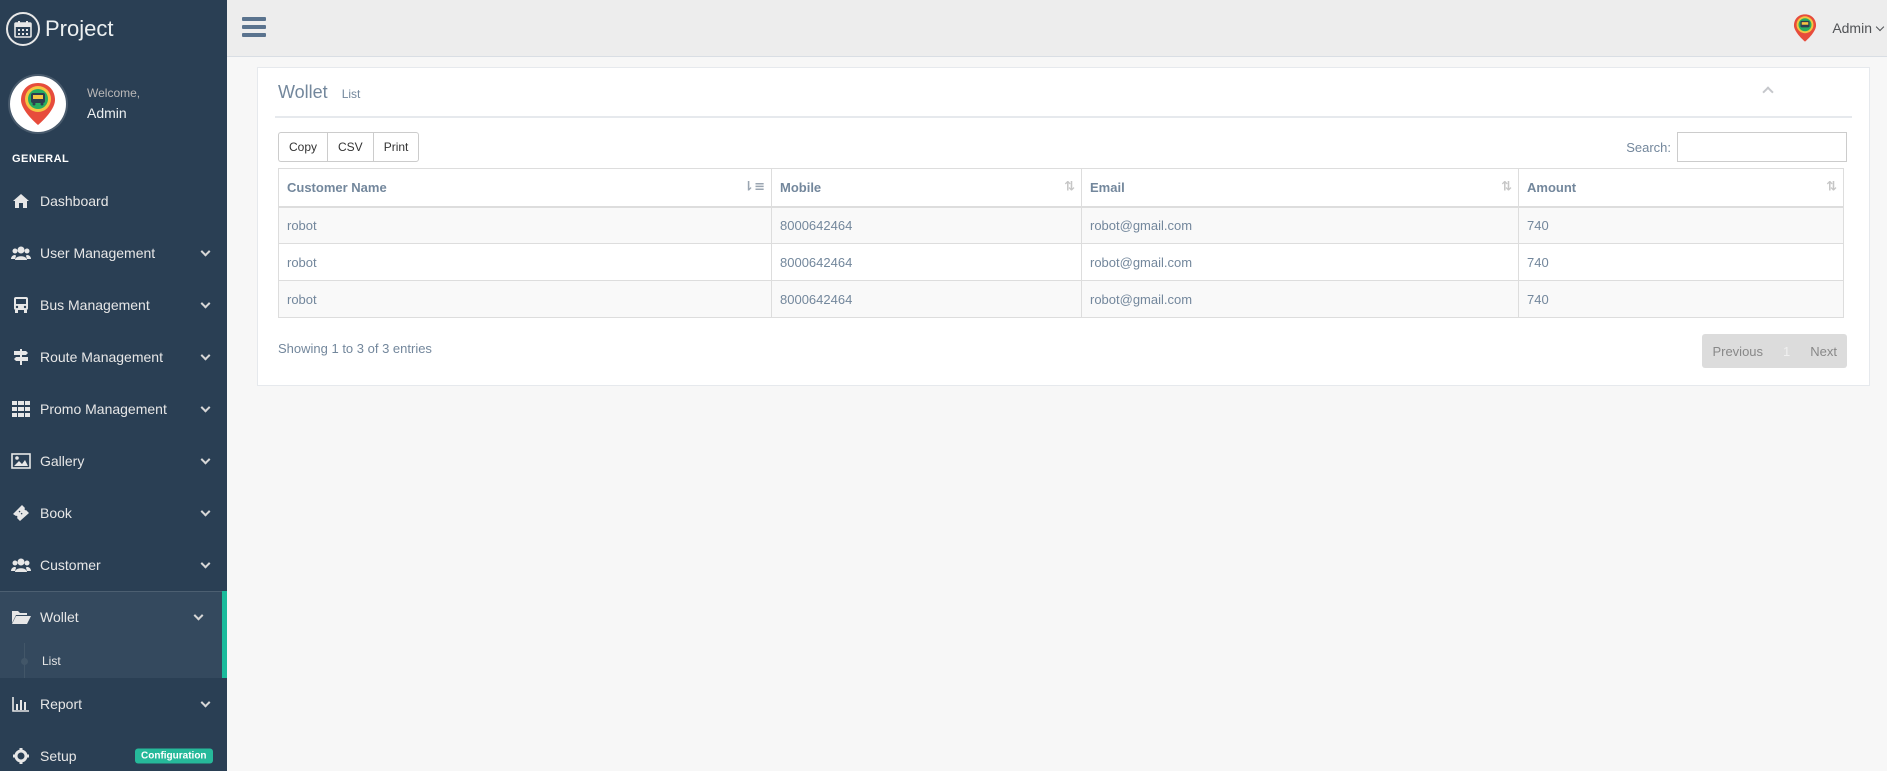  Describe the element at coordinates (113, 704) in the screenshot. I see `sidebar-item-report: Report` at that location.